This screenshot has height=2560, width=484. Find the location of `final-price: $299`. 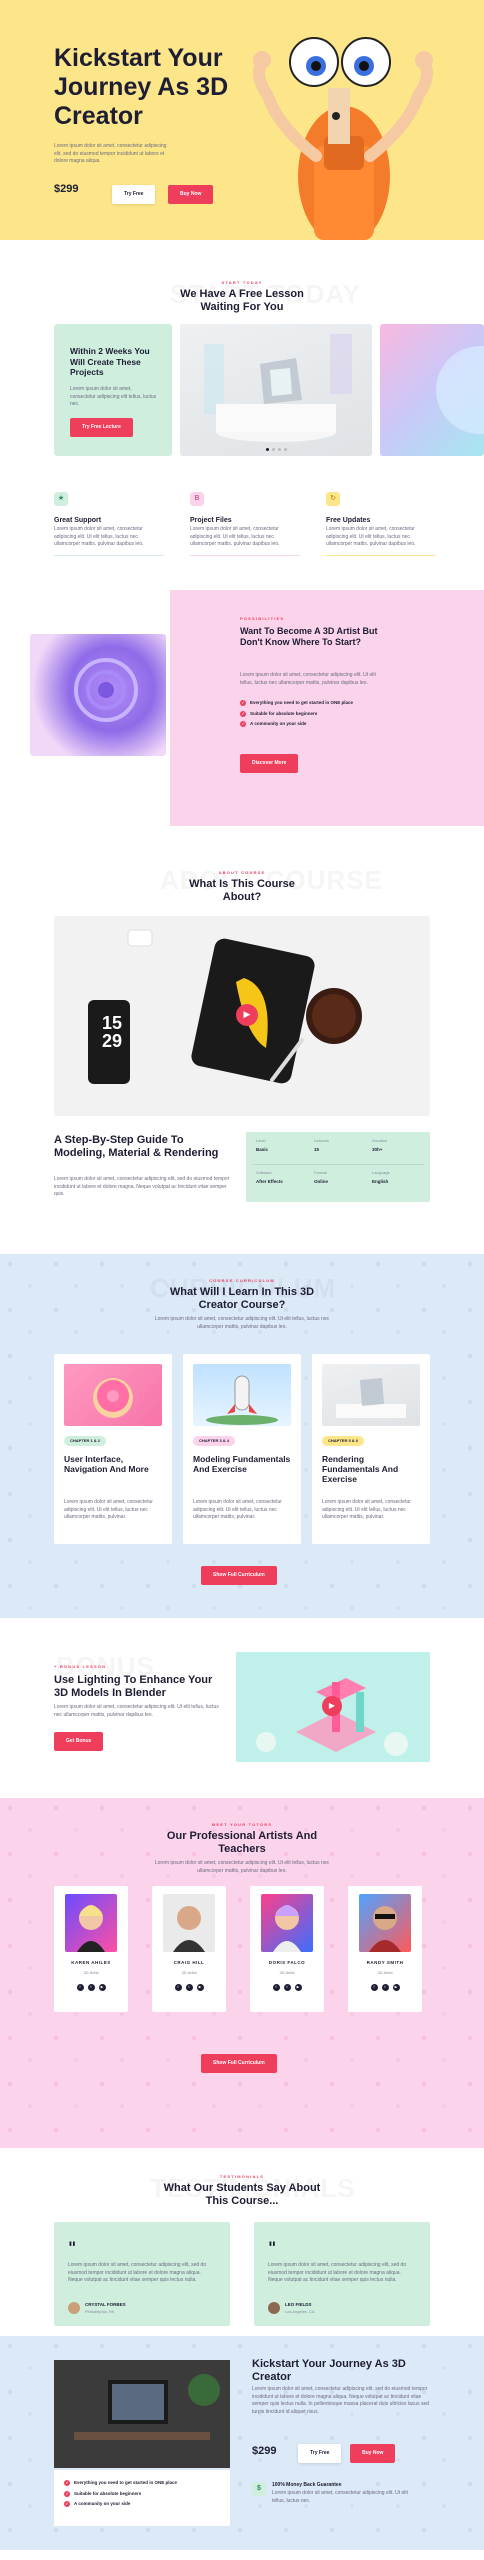

final-price: $299 is located at coordinates (264, 2451).